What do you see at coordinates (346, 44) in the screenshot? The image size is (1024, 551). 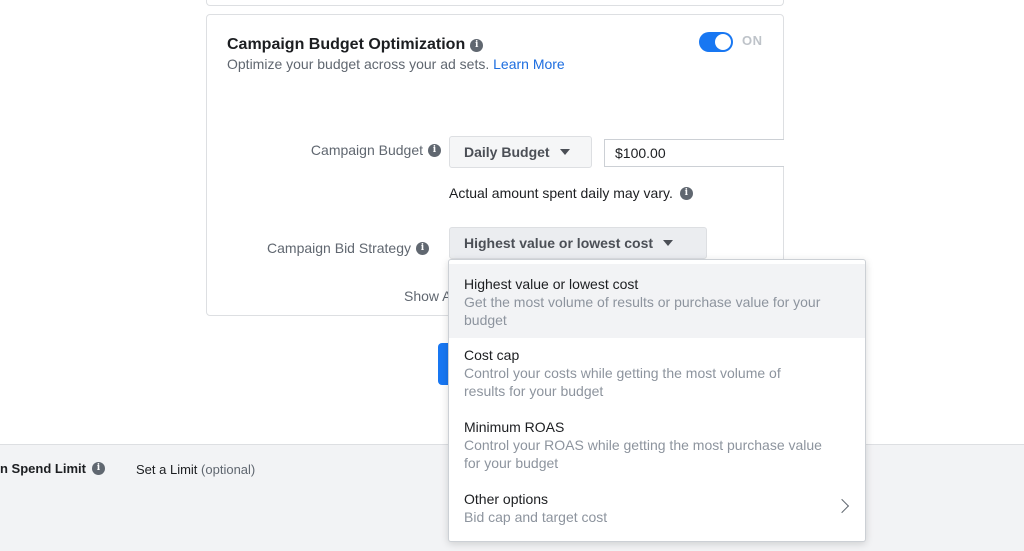 I see `cbo-title: Campaign Budget Optimization` at bounding box center [346, 44].